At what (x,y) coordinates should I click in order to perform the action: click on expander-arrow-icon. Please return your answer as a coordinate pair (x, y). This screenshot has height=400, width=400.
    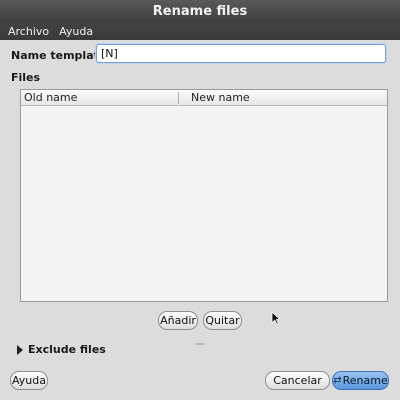
    Looking at the image, I should click on (20, 349).